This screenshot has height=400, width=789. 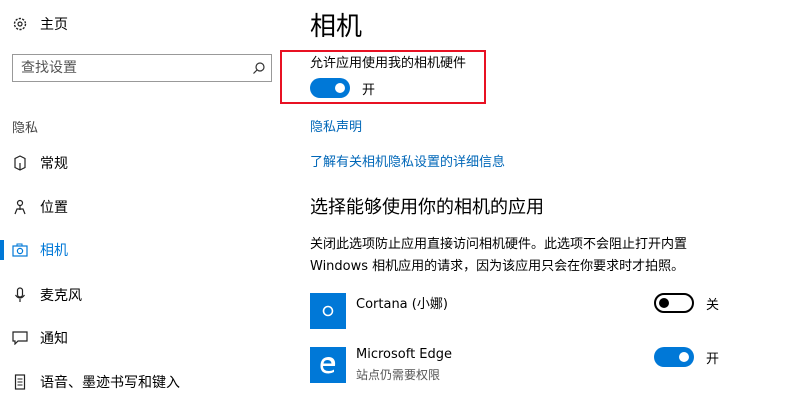 What do you see at coordinates (388, 63) in the screenshot?
I see `allow-camera-label: 允许应用使用我的相机硬件` at bounding box center [388, 63].